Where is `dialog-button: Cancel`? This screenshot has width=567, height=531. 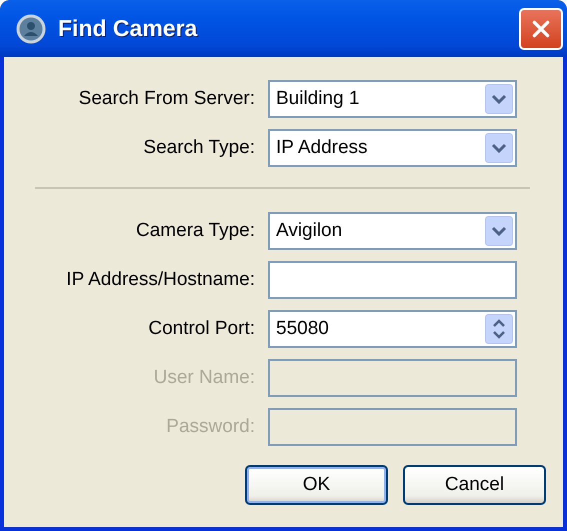
dialog-button: Cancel is located at coordinates (474, 485).